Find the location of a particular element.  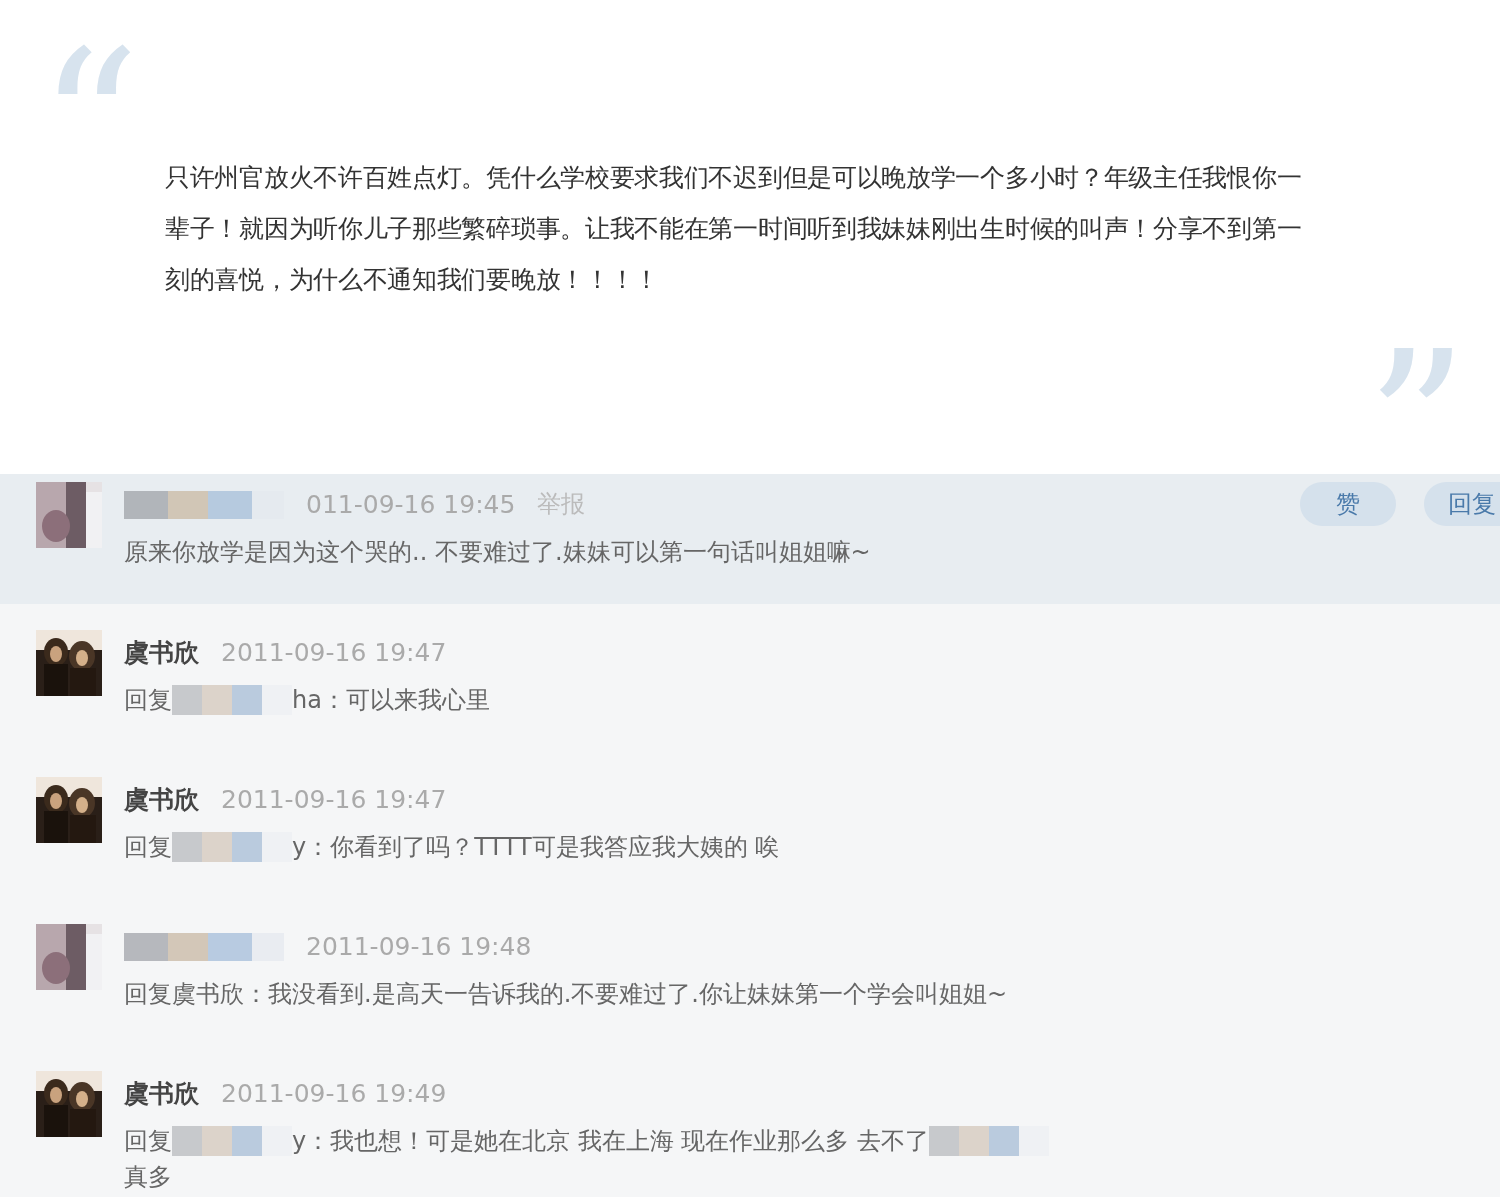

close-quote-mark: ” is located at coordinates (1416, 380).